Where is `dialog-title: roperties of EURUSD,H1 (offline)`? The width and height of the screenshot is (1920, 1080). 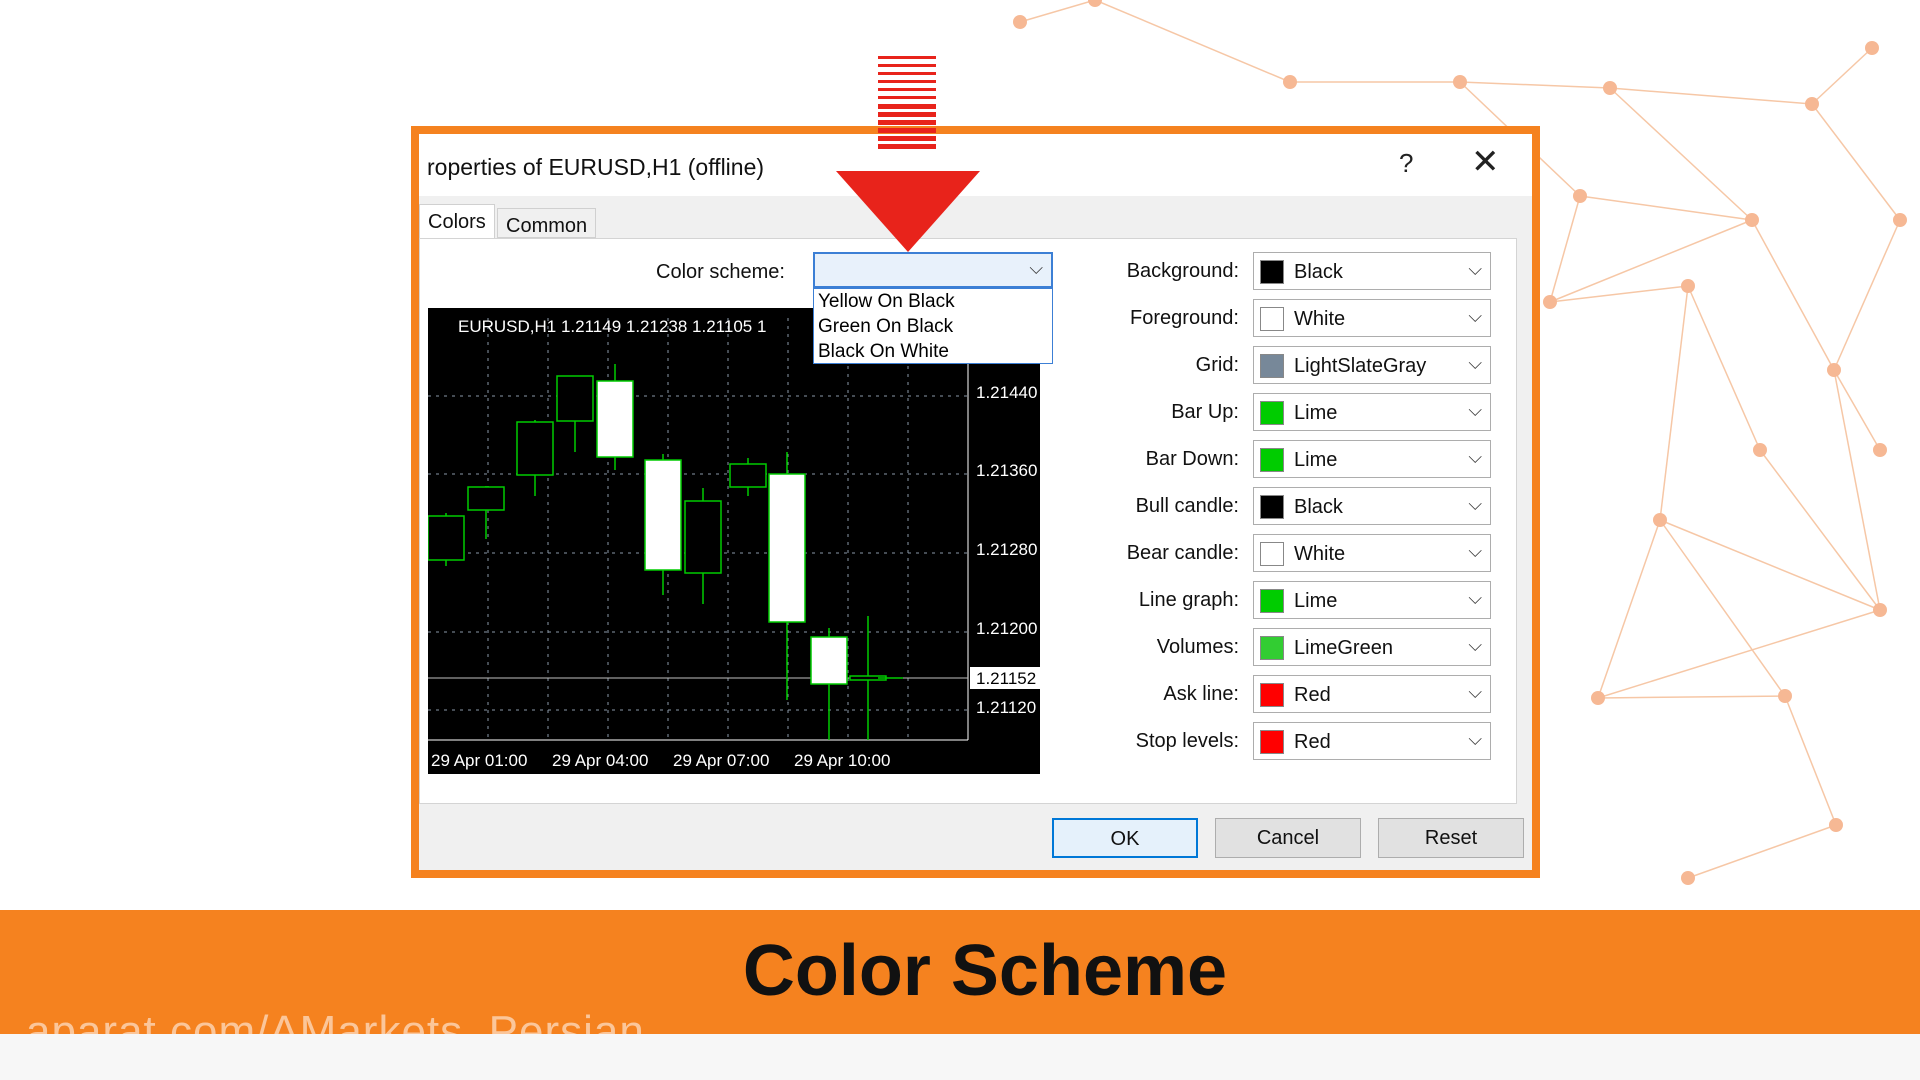
dialog-title: roperties of EURUSD,H1 (offline) is located at coordinates (596, 167).